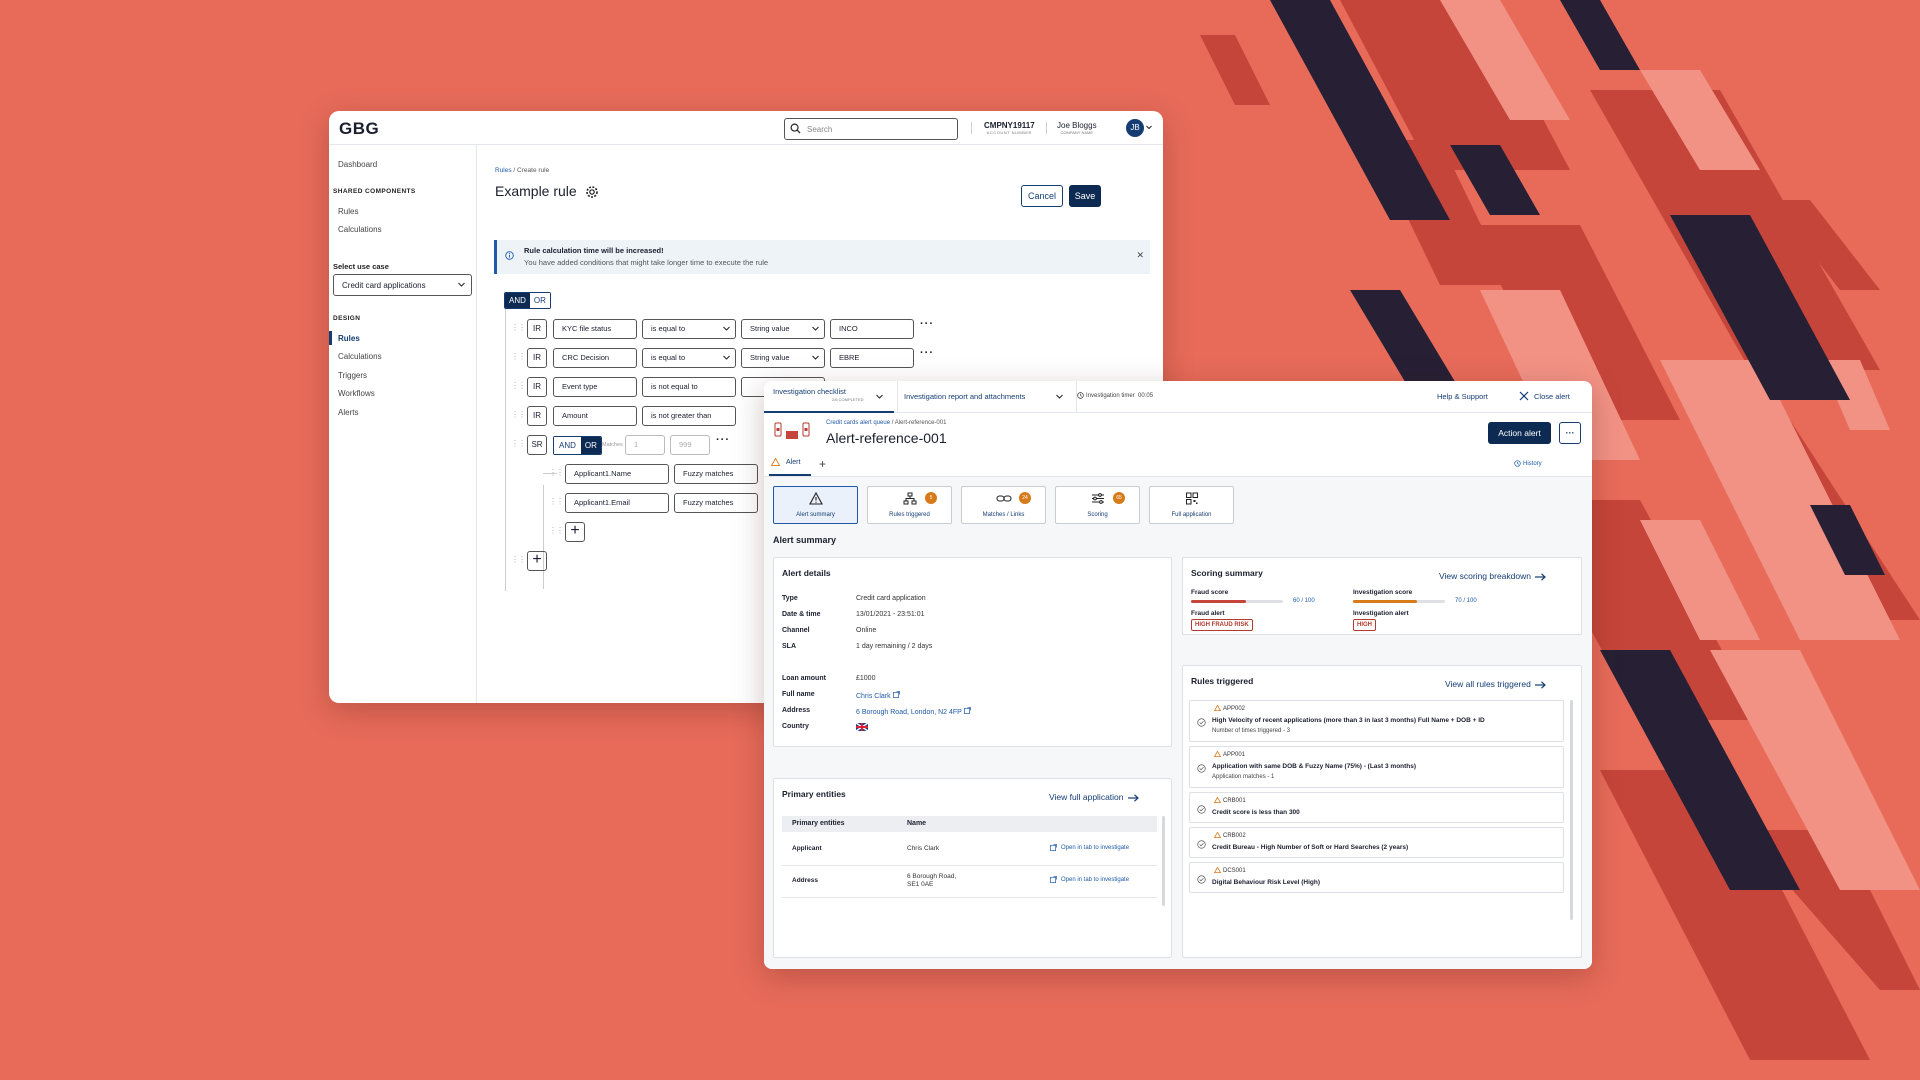  I want to click on gear-icon, so click(592, 192).